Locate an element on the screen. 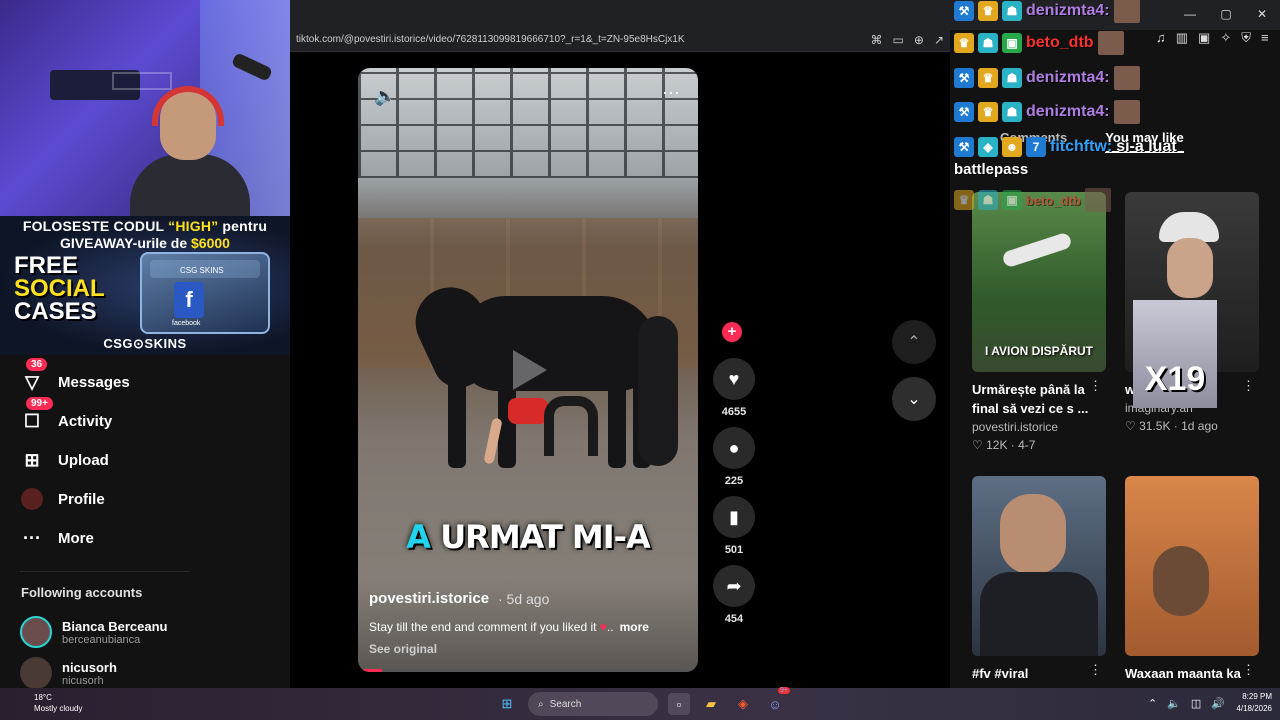  card-title: Waxaan maanta ka is located at coordinates (1192, 673).